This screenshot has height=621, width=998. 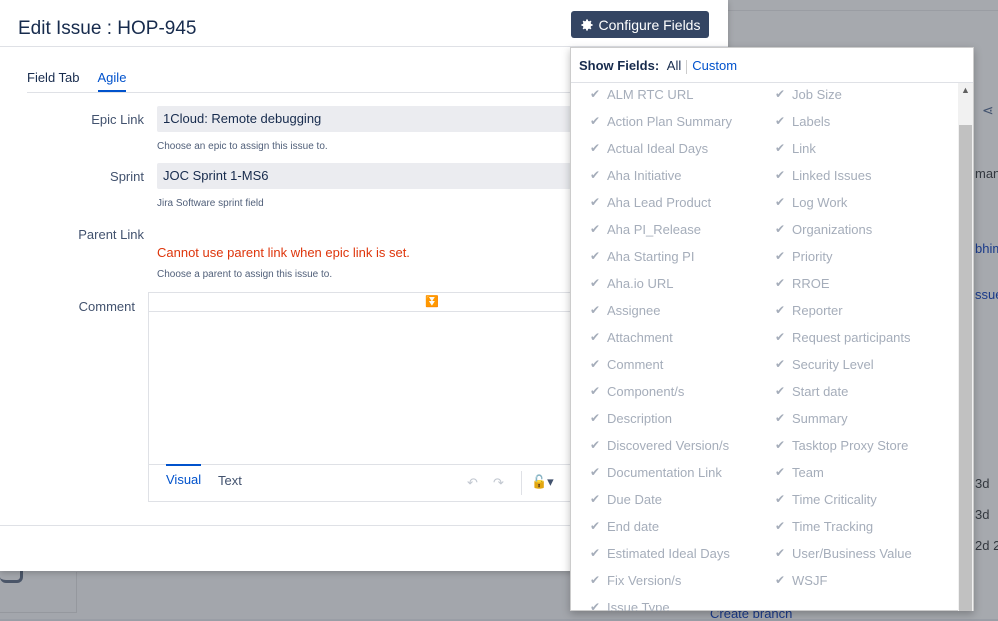 I want to click on field-option: ✔ Aha Lead Product, so click(x=650, y=202).